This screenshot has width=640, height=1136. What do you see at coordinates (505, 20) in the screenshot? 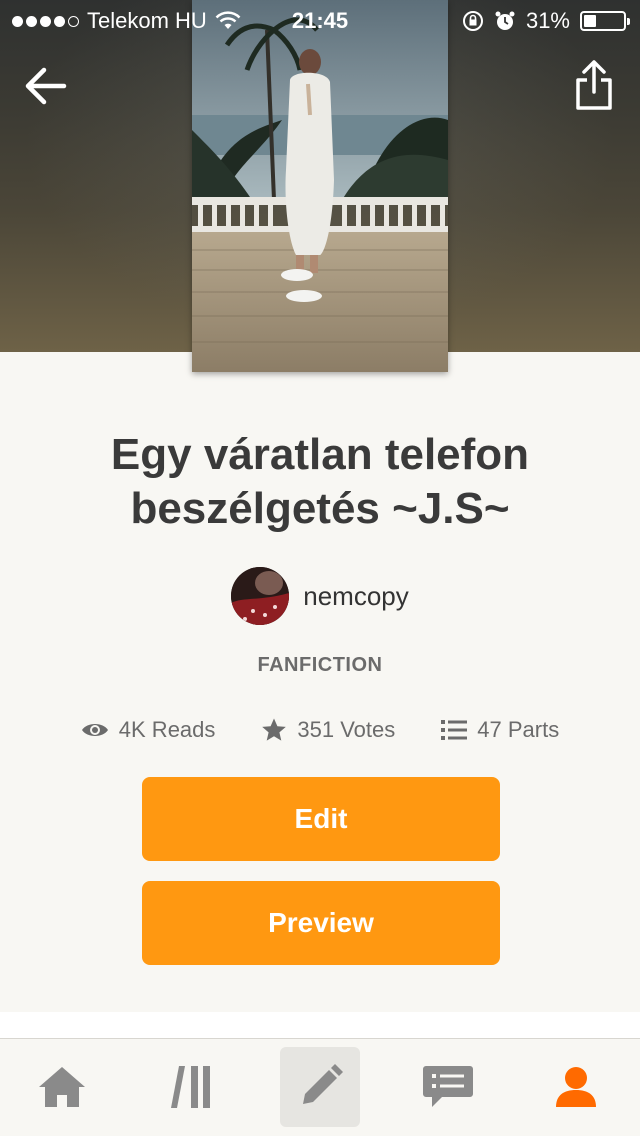
I see `alarm-icon` at bounding box center [505, 20].